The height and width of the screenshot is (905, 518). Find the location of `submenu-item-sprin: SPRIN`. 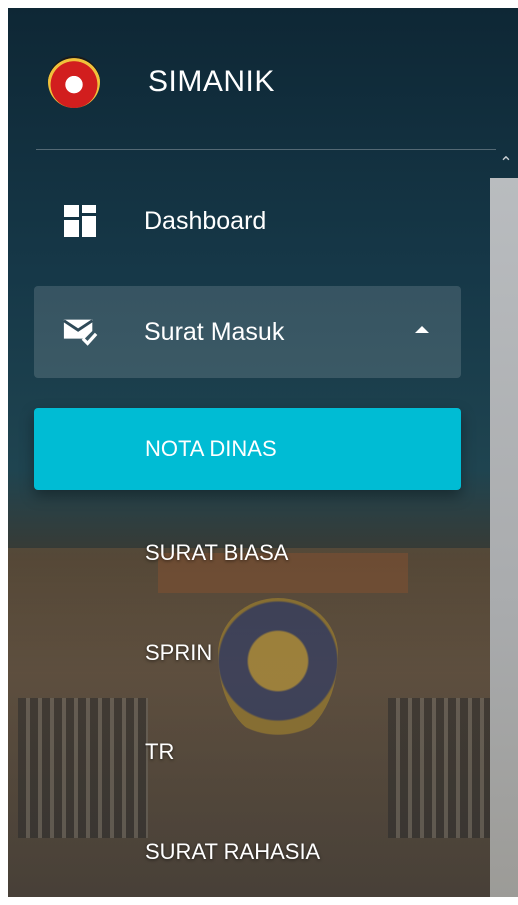

submenu-item-sprin: SPRIN is located at coordinates (178, 653).